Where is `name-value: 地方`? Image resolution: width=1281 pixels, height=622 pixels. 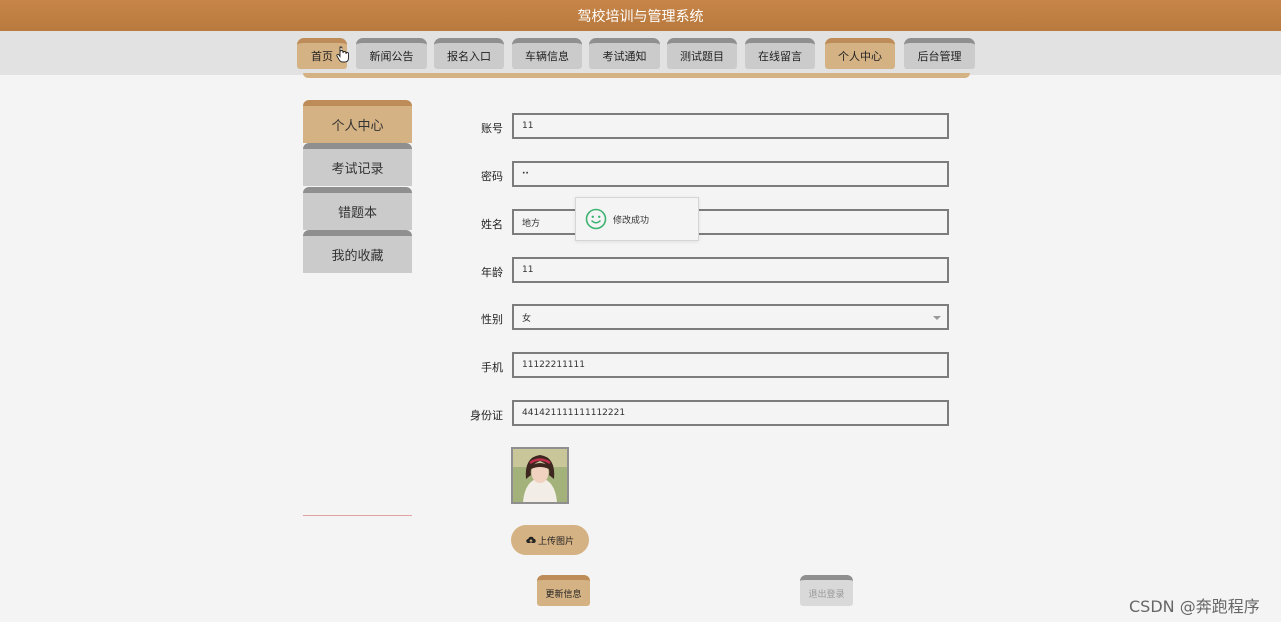 name-value: 地方 is located at coordinates (531, 223).